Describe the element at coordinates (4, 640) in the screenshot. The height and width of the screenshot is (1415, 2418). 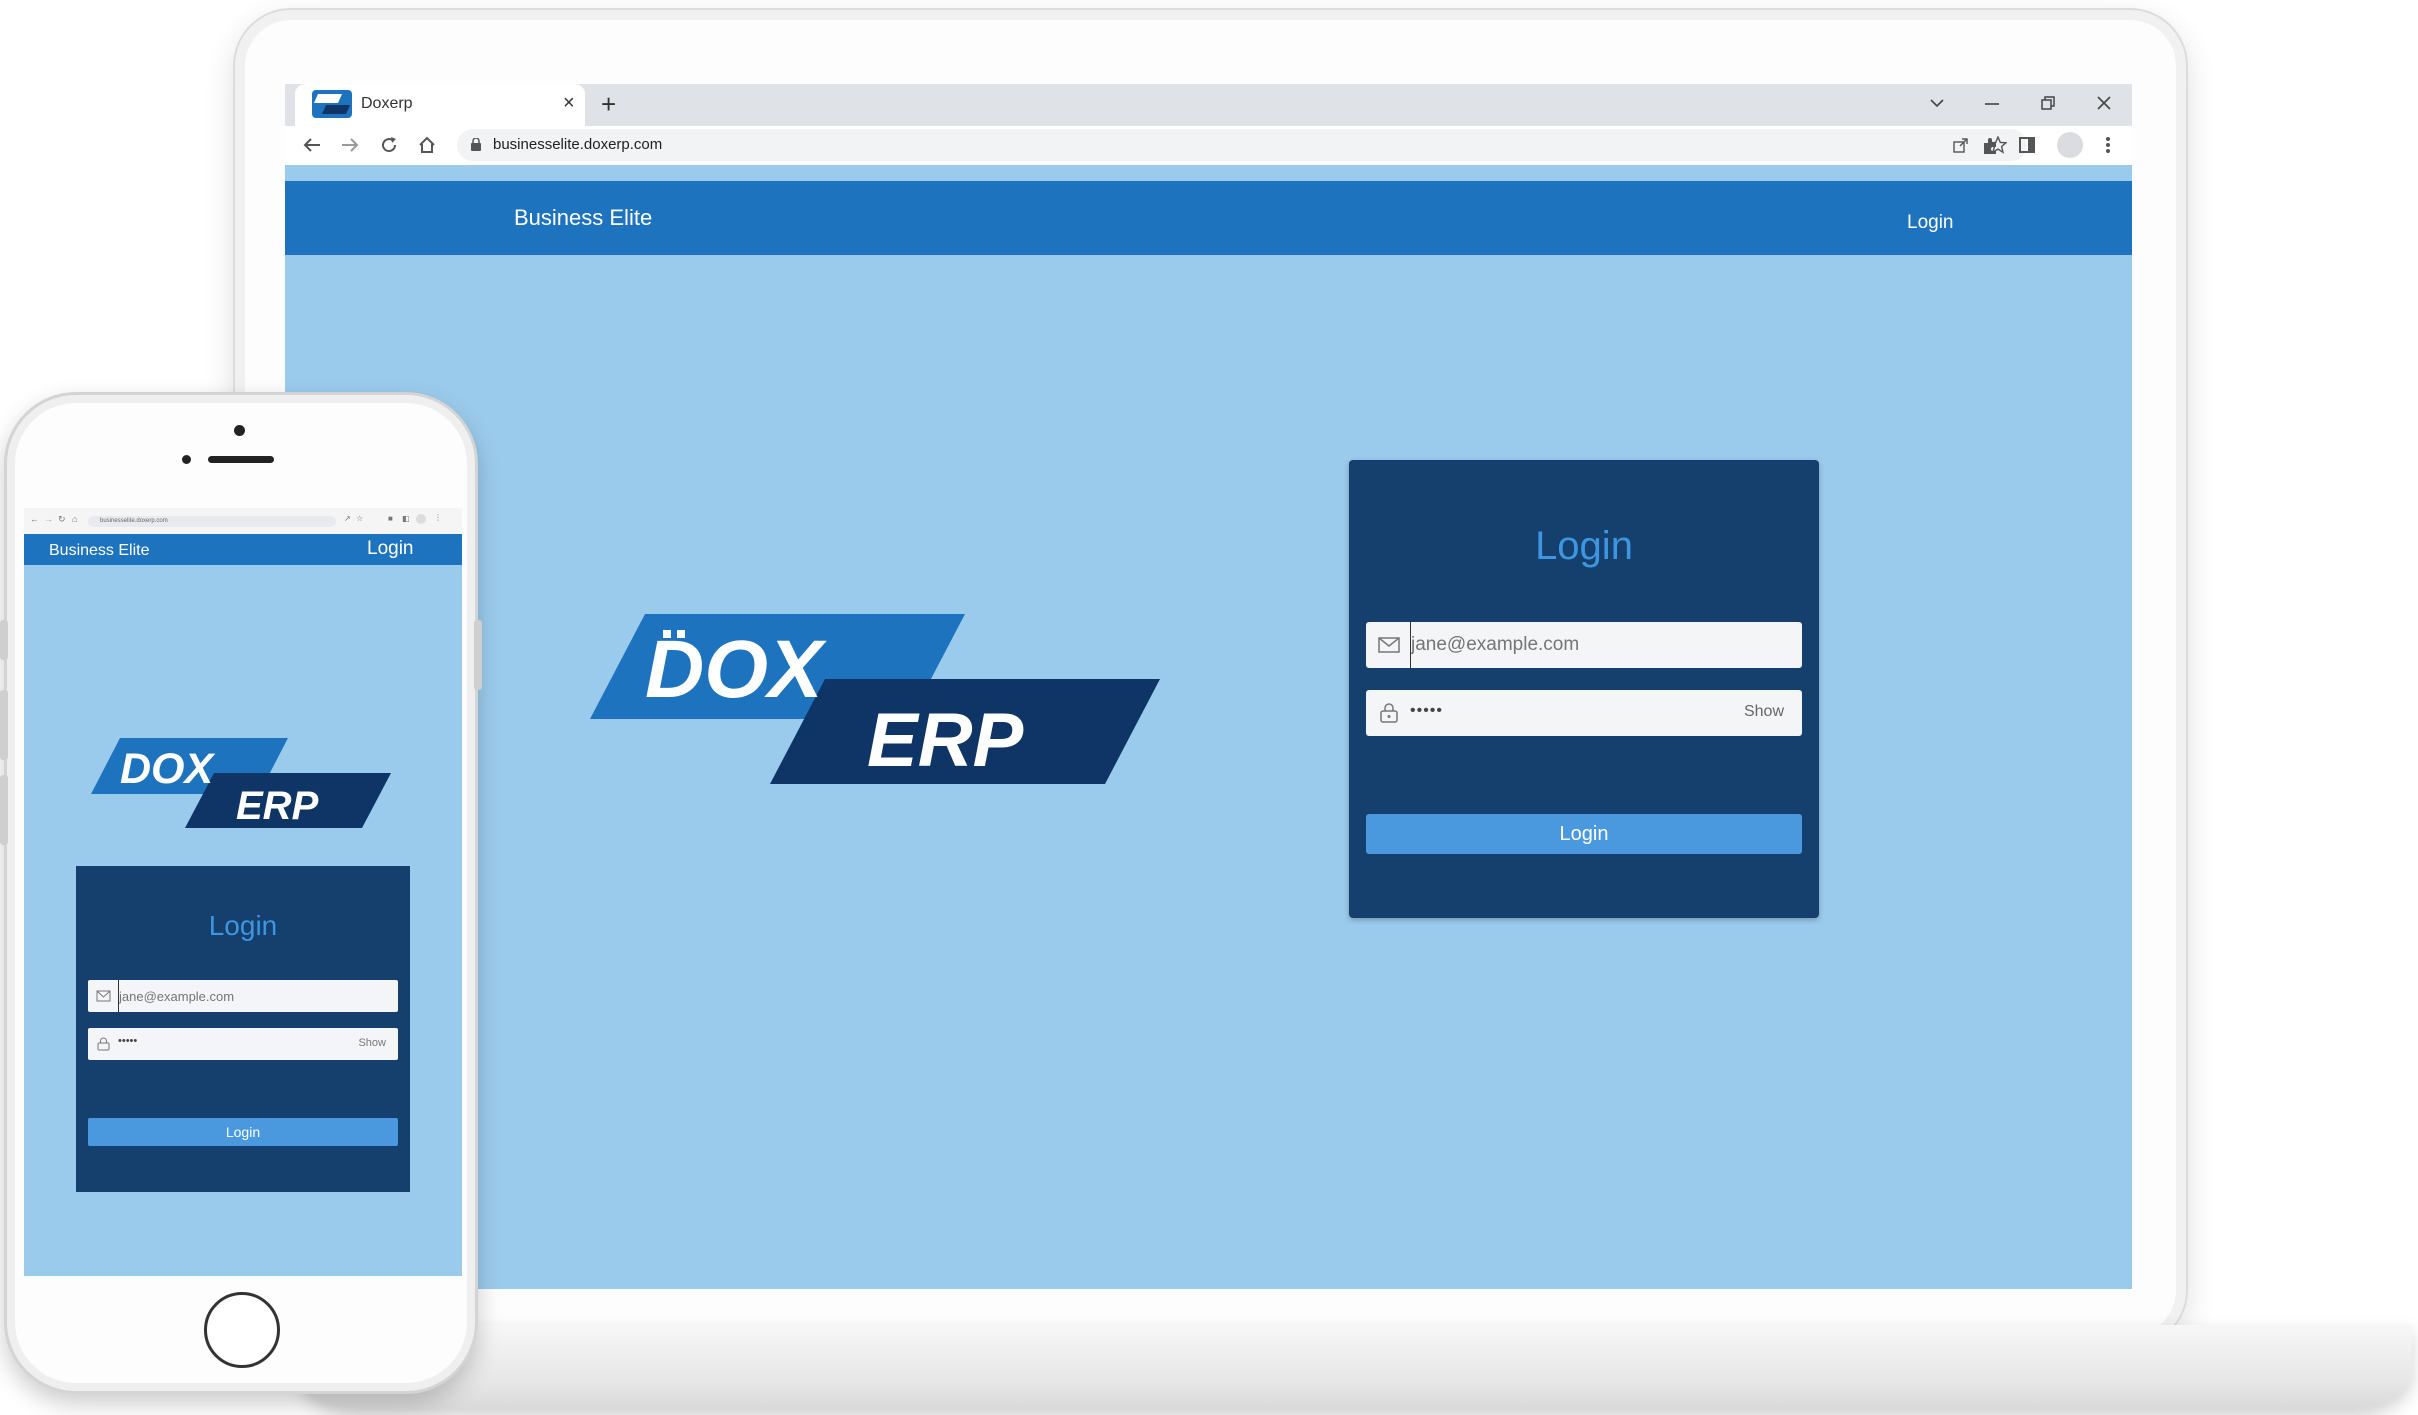
I see `phone-side-button` at that location.